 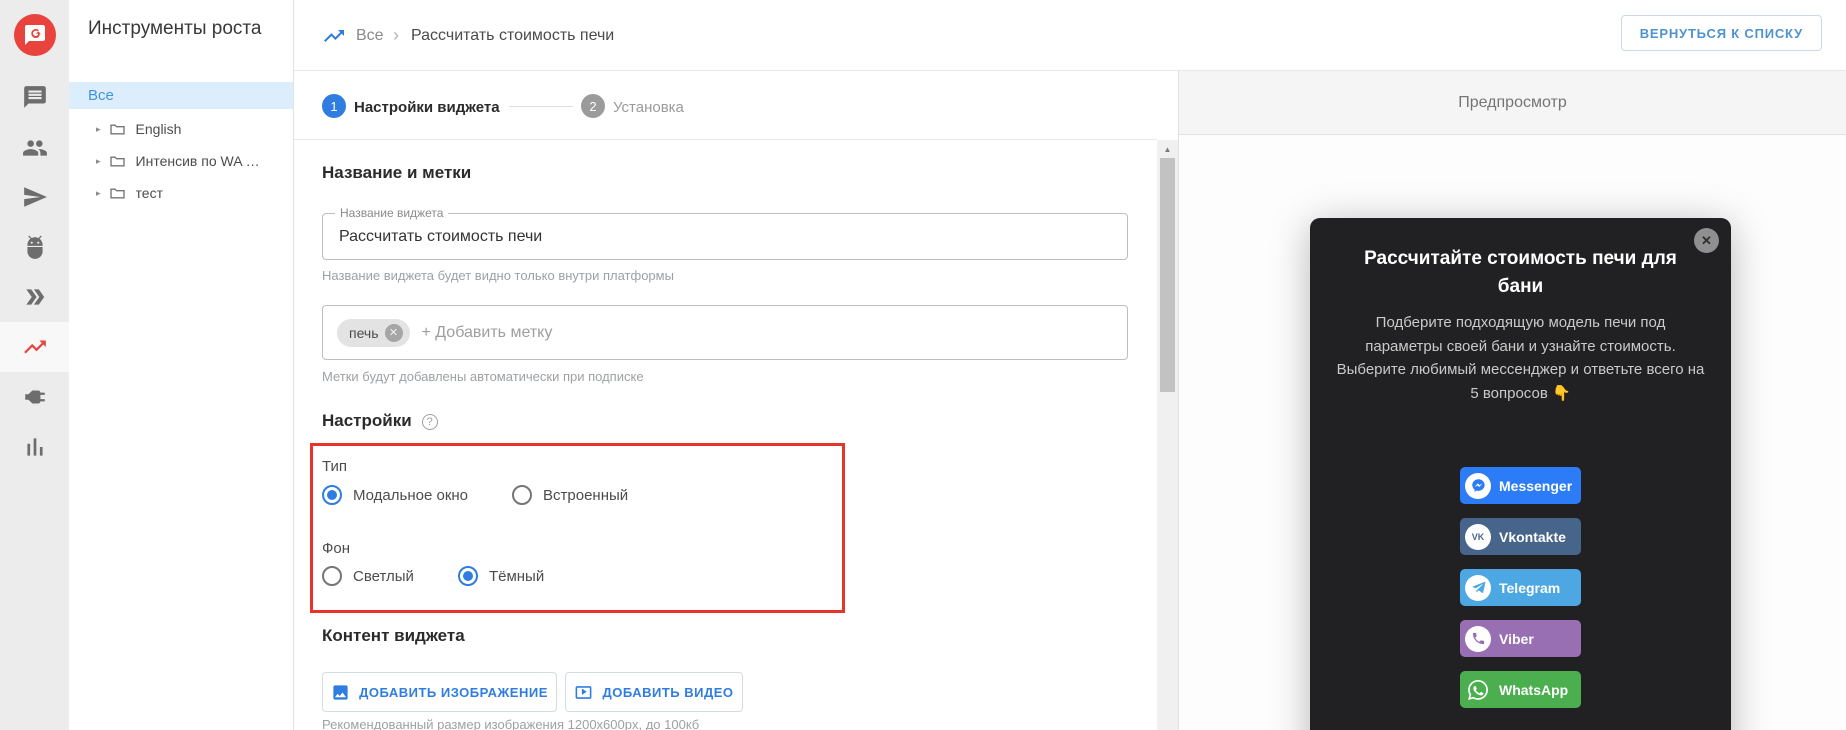 I want to click on sidebar-item-label: тест, so click(x=149, y=193).